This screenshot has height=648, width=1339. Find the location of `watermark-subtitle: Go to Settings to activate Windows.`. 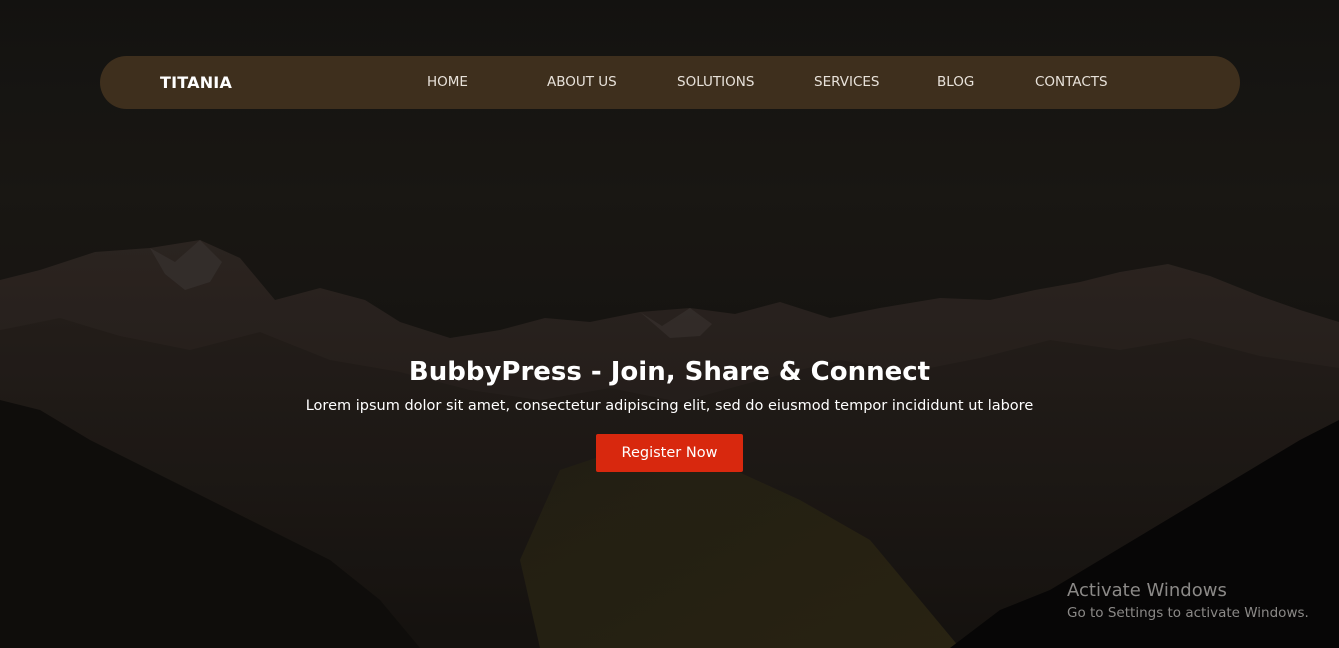

watermark-subtitle: Go to Settings to activate Windows. is located at coordinates (1188, 613).